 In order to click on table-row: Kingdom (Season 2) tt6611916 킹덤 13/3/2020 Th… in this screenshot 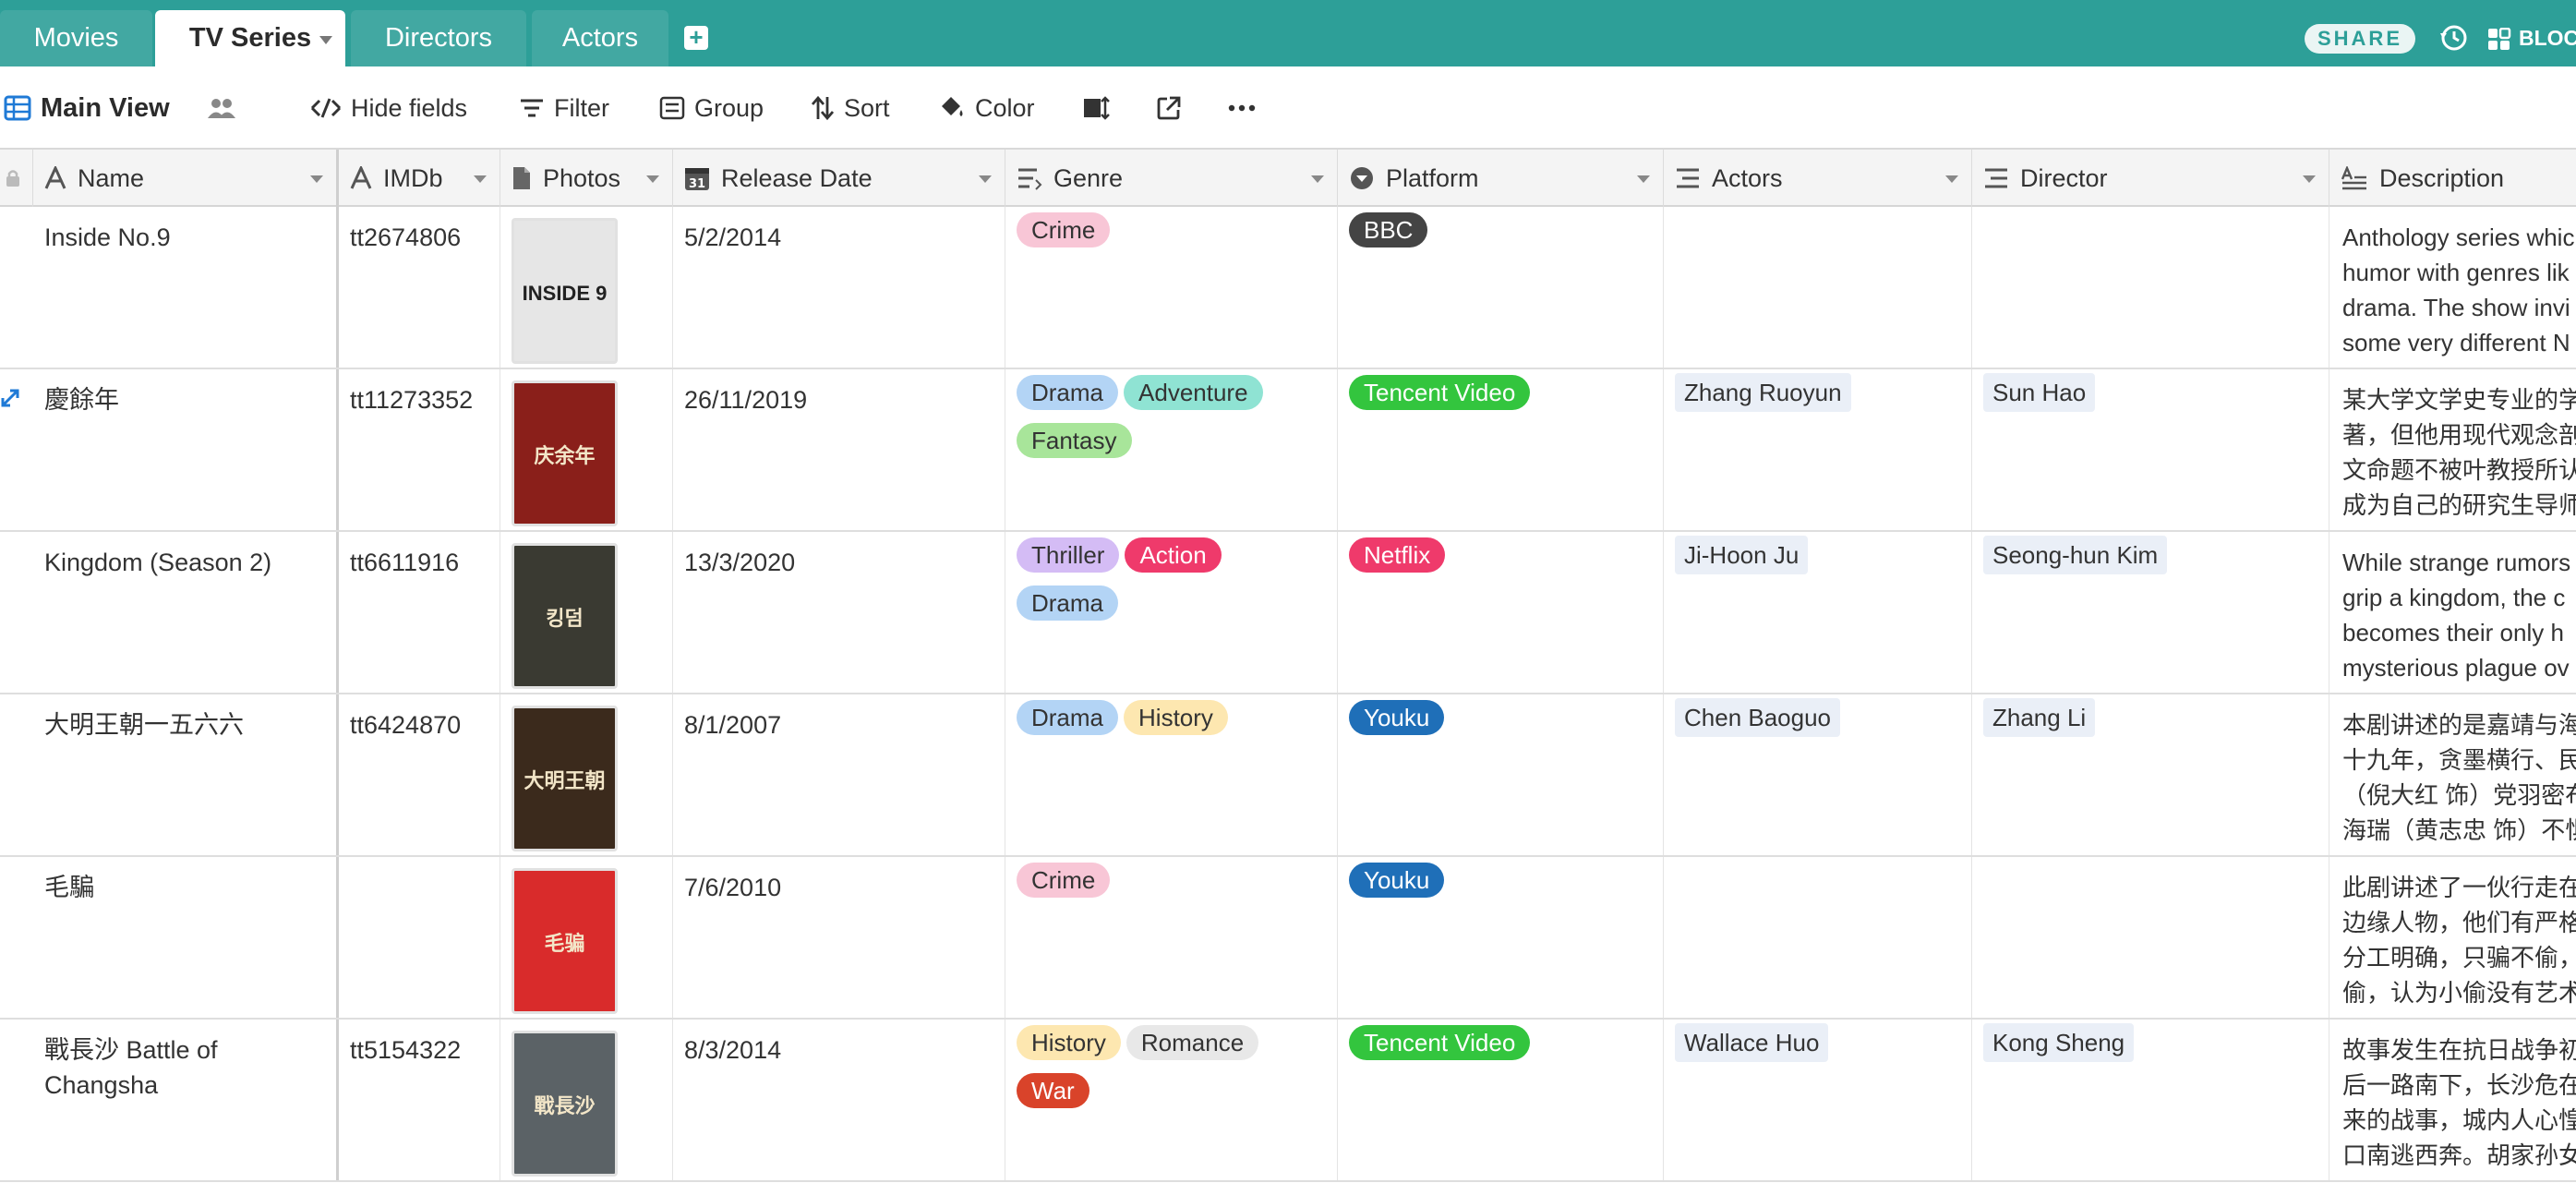, I will do `click(1288, 613)`.